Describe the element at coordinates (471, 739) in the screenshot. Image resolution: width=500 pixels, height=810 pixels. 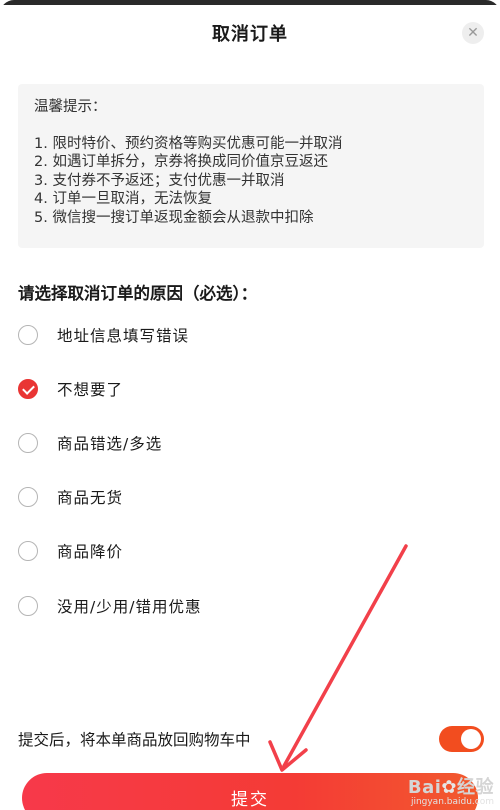
I see `toggle-knob` at that location.